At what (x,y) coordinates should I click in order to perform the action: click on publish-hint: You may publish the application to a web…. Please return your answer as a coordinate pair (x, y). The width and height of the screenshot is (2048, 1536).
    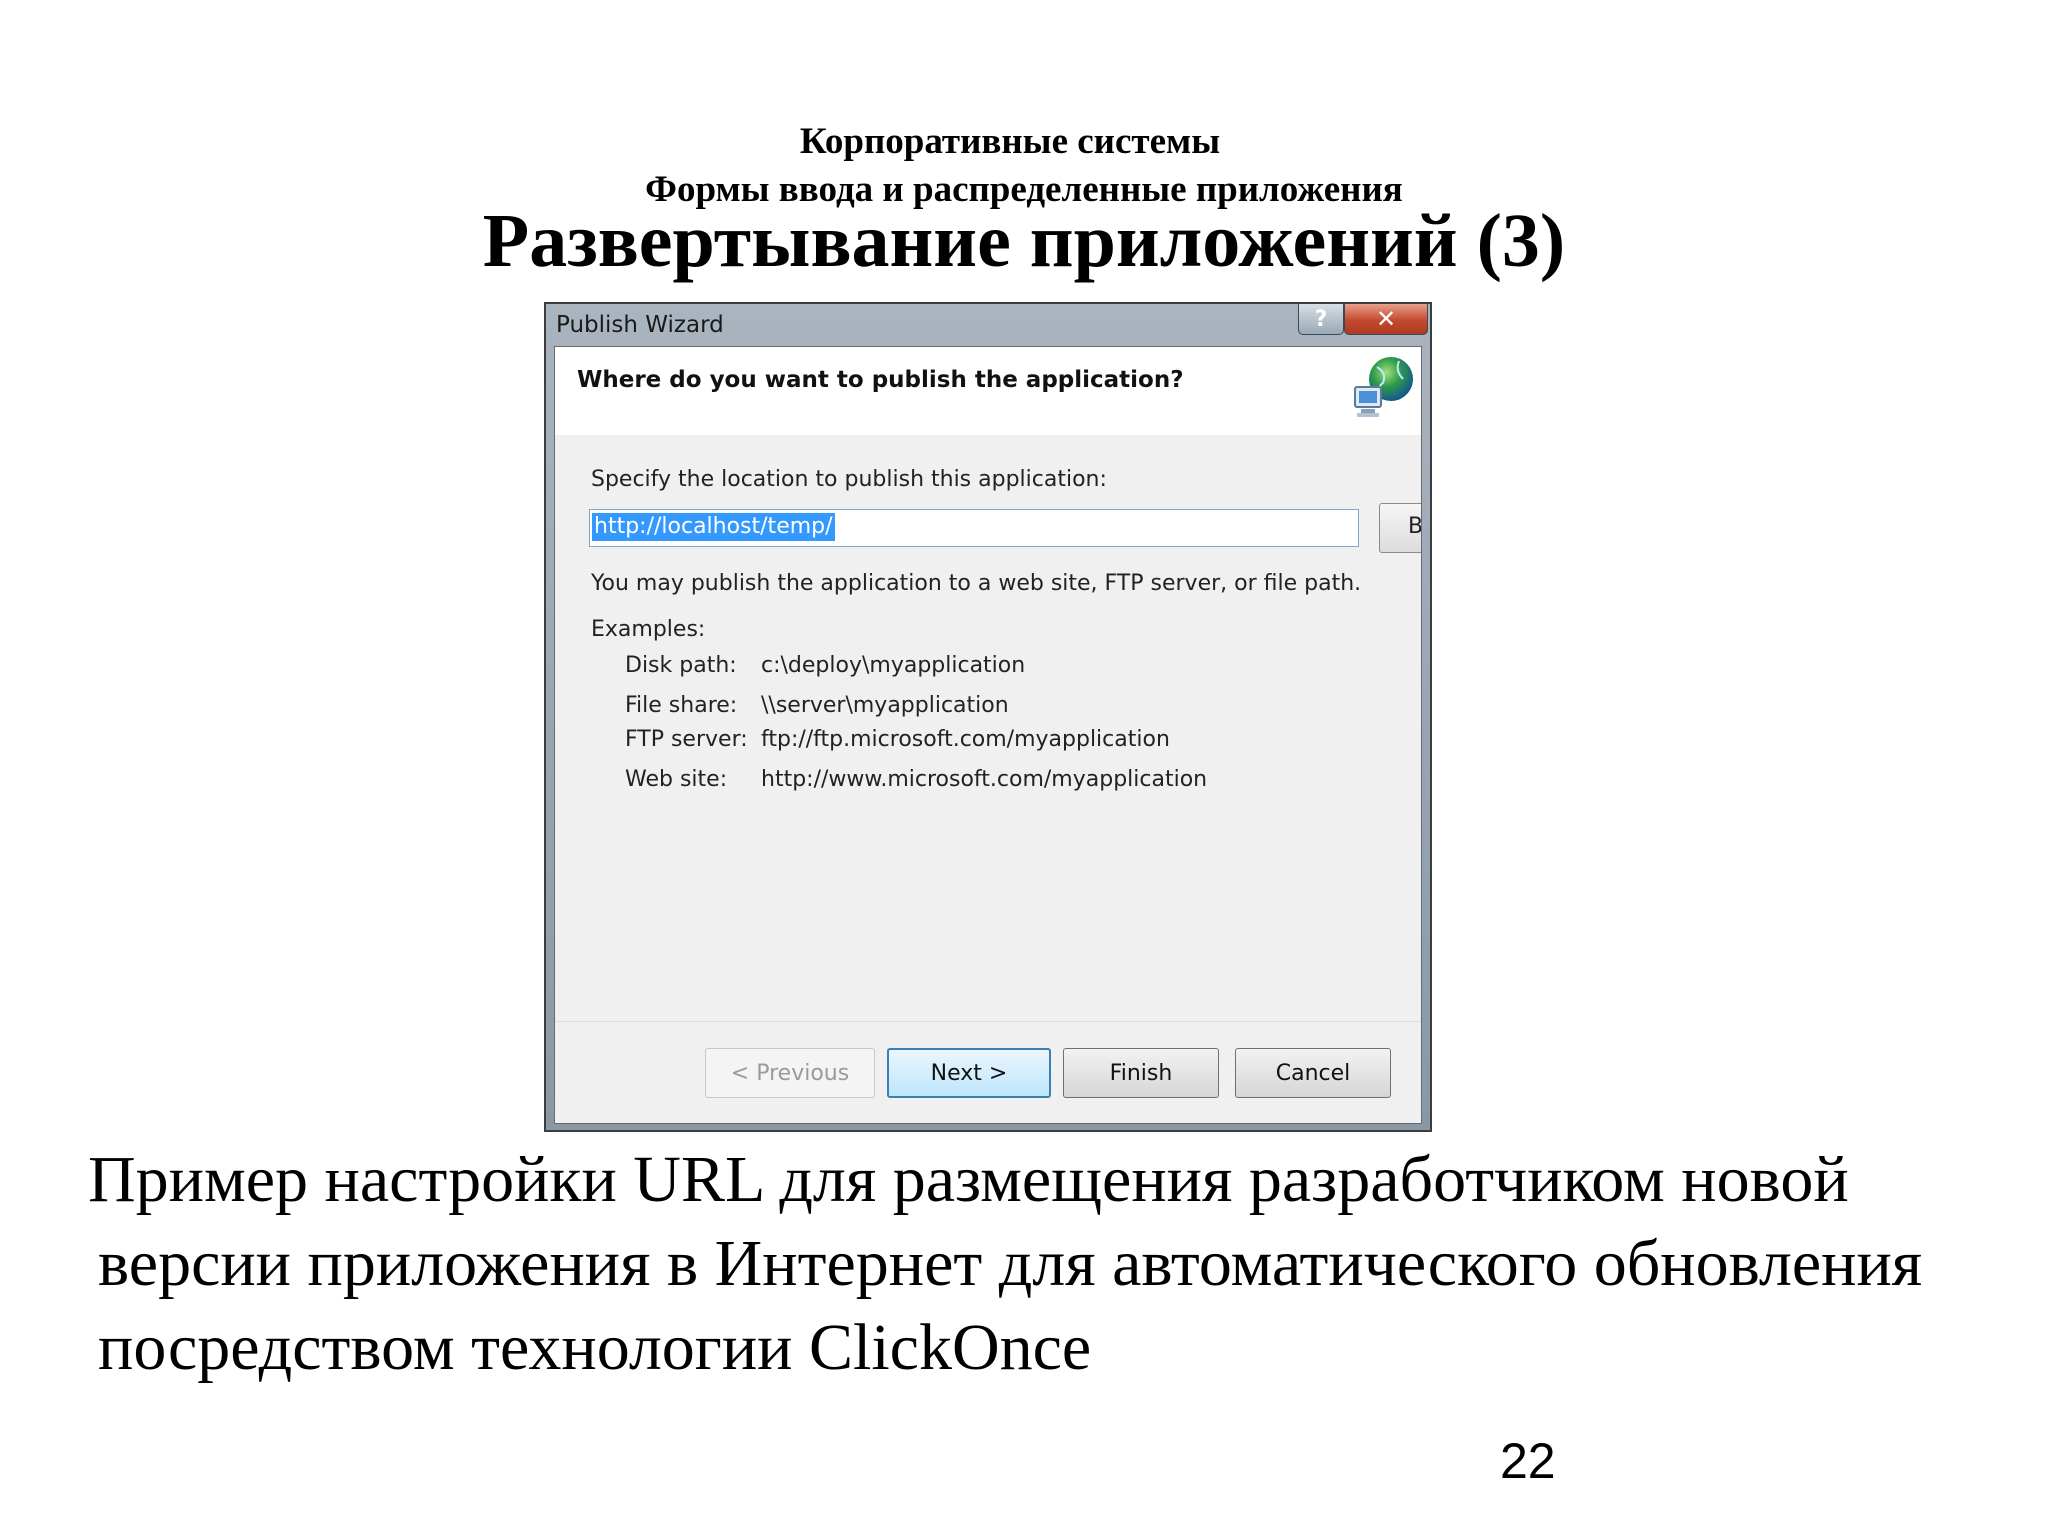
    Looking at the image, I should click on (976, 583).